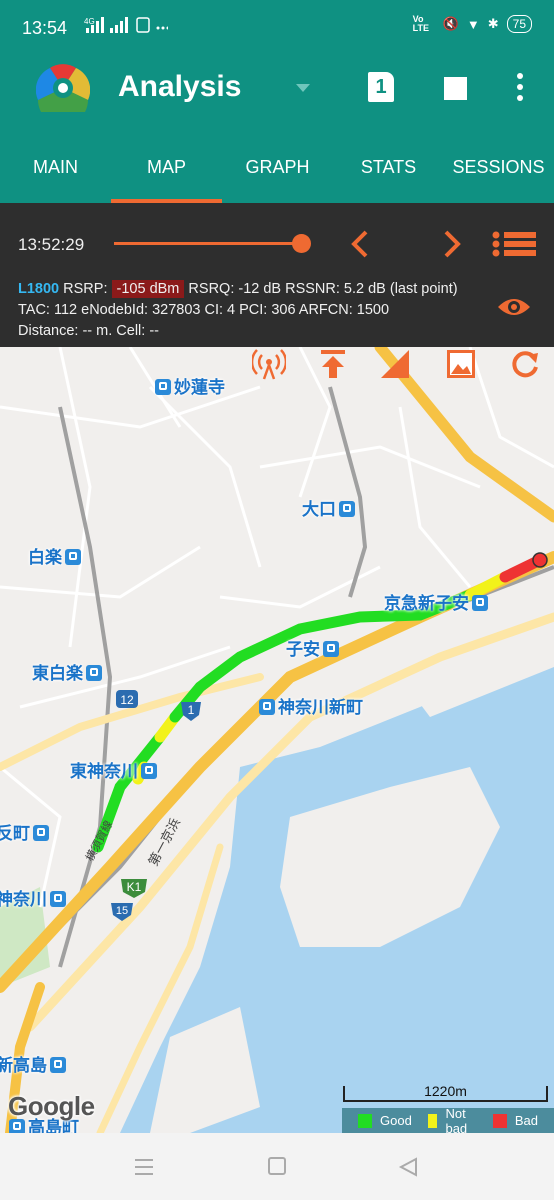 Image resolution: width=554 pixels, height=1200 pixels. Describe the element at coordinates (388, 168) in the screenshot. I see `tab-stats: STATS` at that location.